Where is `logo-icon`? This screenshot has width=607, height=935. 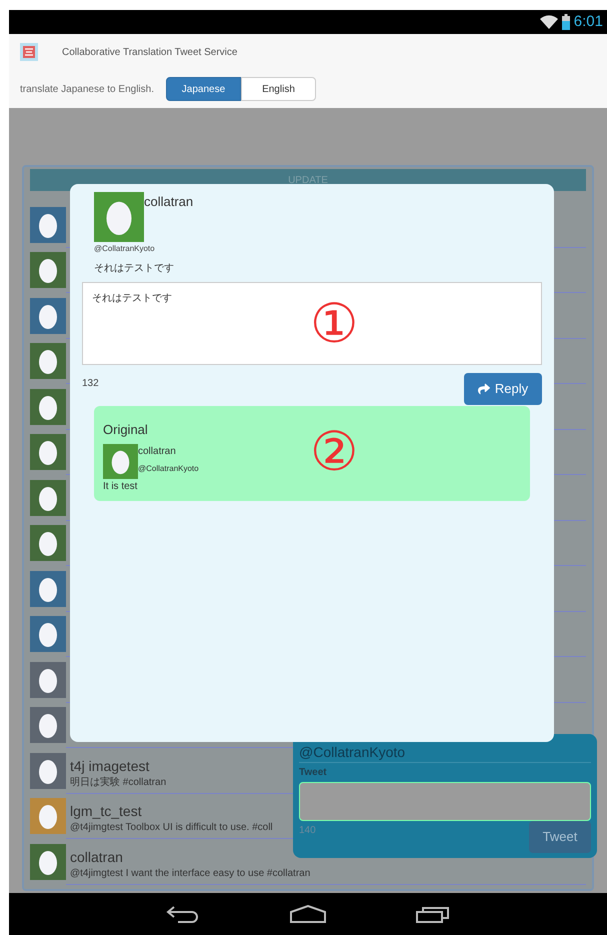
logo-icon is located at coordinates (29, 52).